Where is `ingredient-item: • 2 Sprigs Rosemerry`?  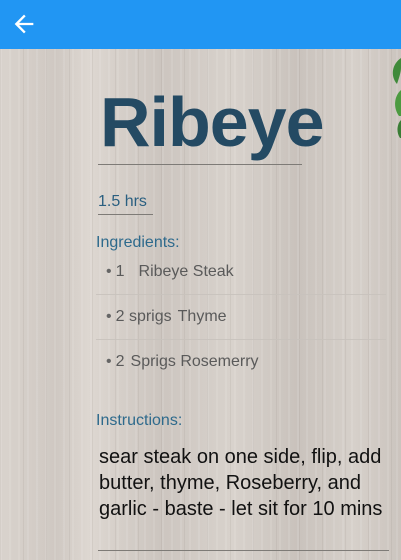 ingredient-item: • 2 Sprigs Rosemerry is located at coordinates (241, 362).